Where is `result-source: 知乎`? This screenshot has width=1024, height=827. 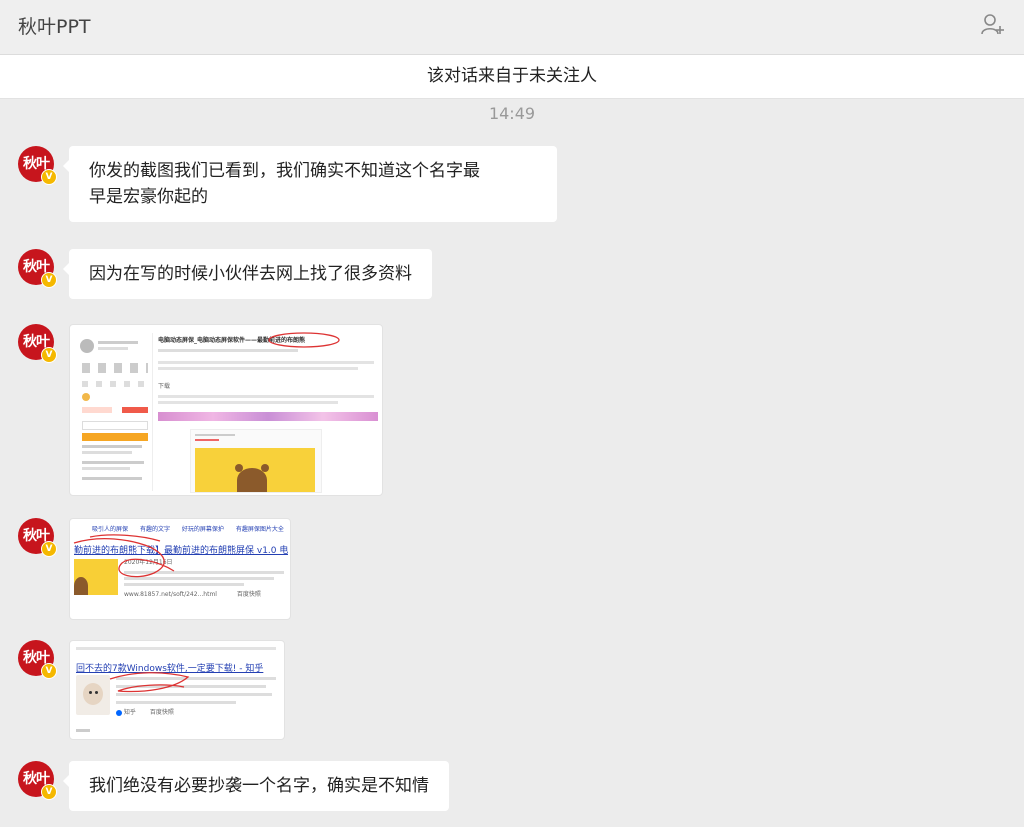 result-source: 知乎 is located at coordinates (129, 712).